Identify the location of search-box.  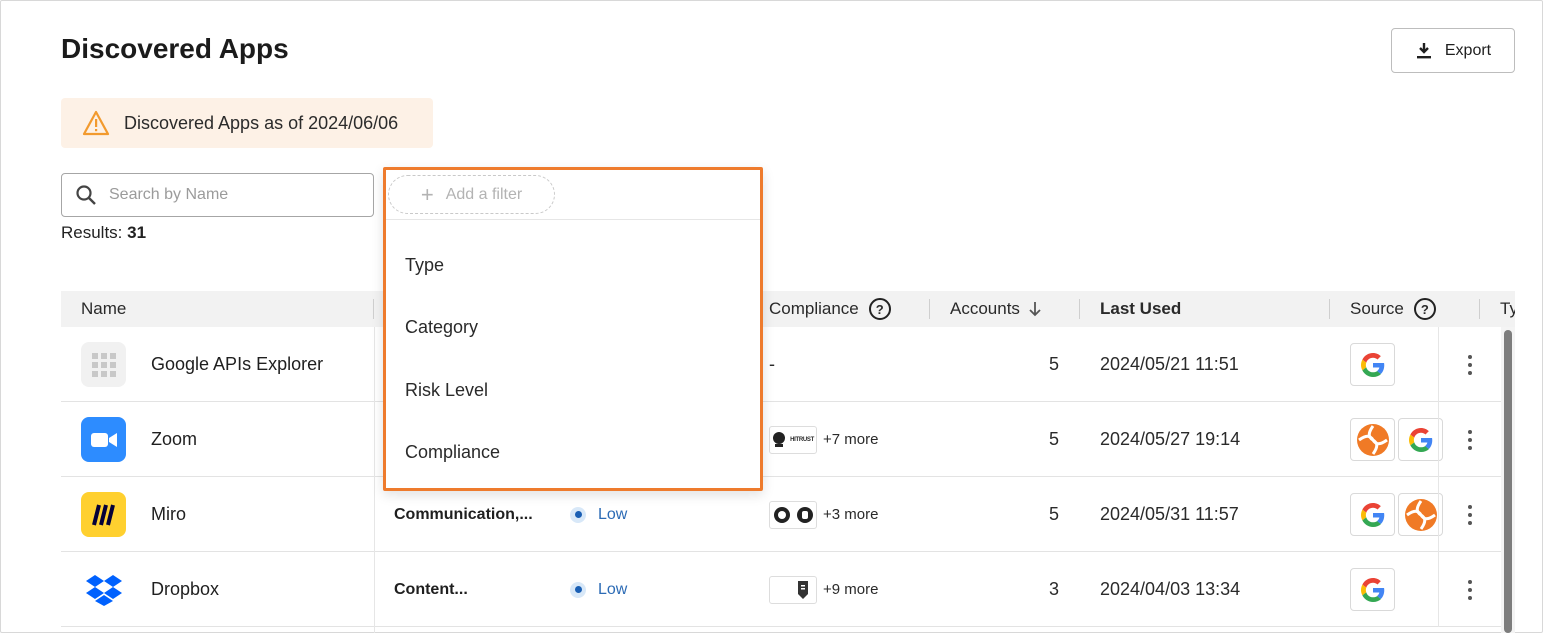
(217, 195).